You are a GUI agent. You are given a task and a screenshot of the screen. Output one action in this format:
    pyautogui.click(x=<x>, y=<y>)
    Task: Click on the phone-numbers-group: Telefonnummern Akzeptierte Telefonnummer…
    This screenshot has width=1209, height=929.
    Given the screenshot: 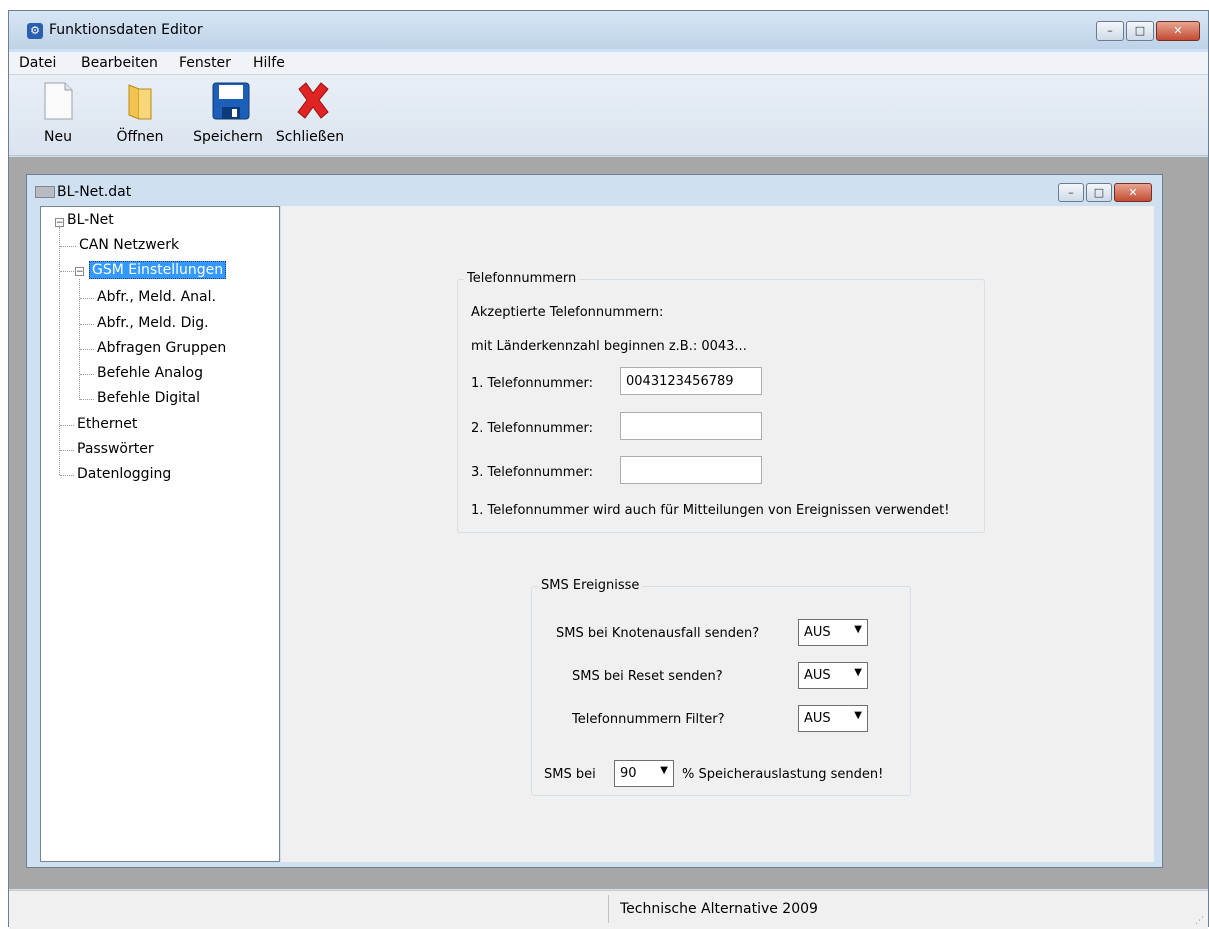 What is the action you would take?
    pyautogui.click(x=721, y=402)
    